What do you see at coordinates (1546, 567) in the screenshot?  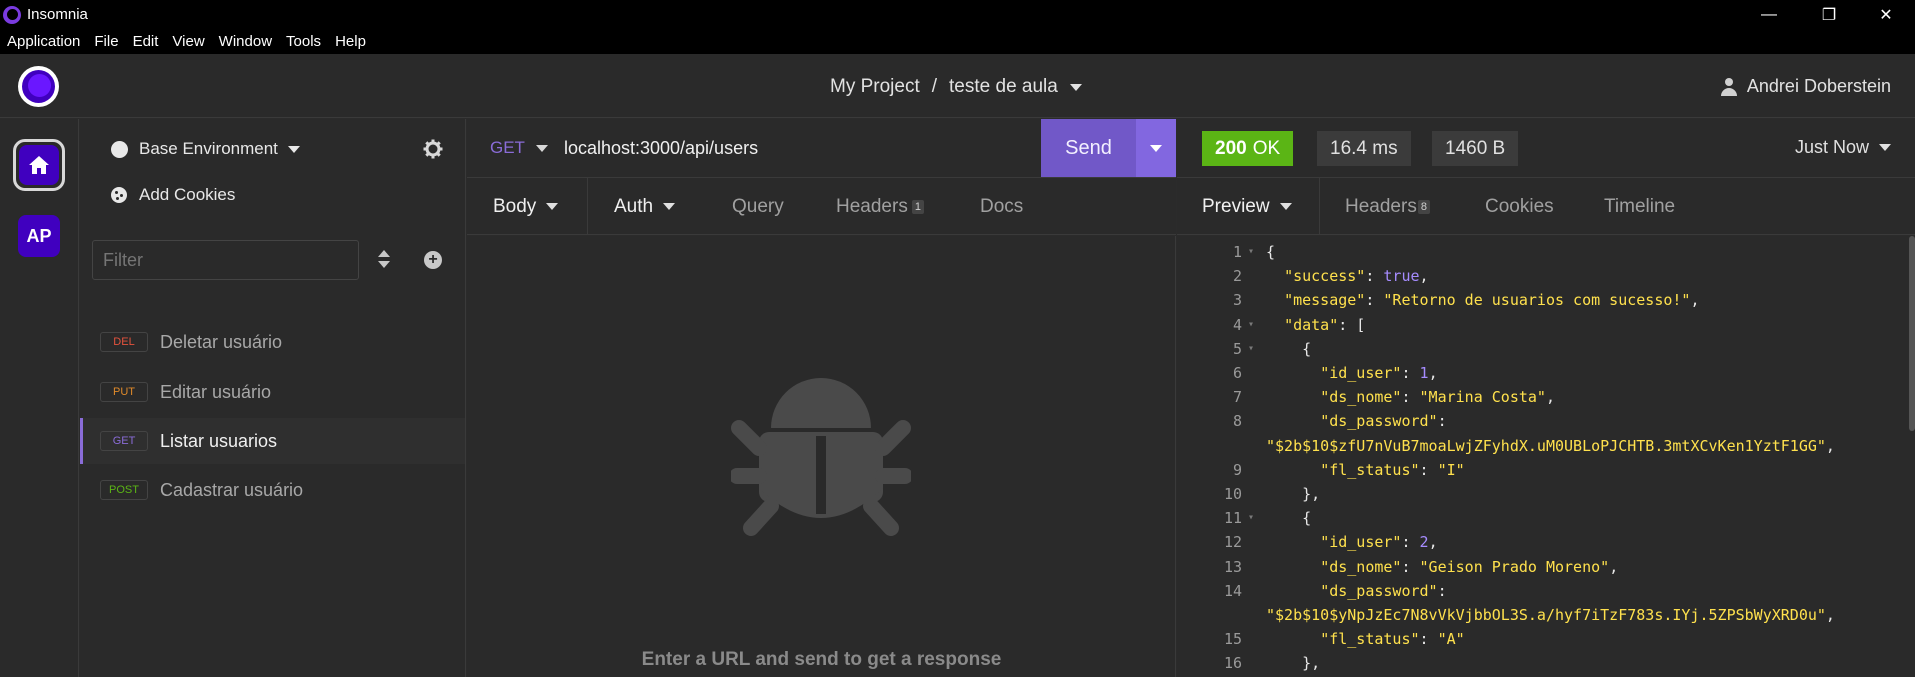 I see `code-line: 13 "ds_nome": "Geison Prado Moreno",` at bounding box center [1546, 567].